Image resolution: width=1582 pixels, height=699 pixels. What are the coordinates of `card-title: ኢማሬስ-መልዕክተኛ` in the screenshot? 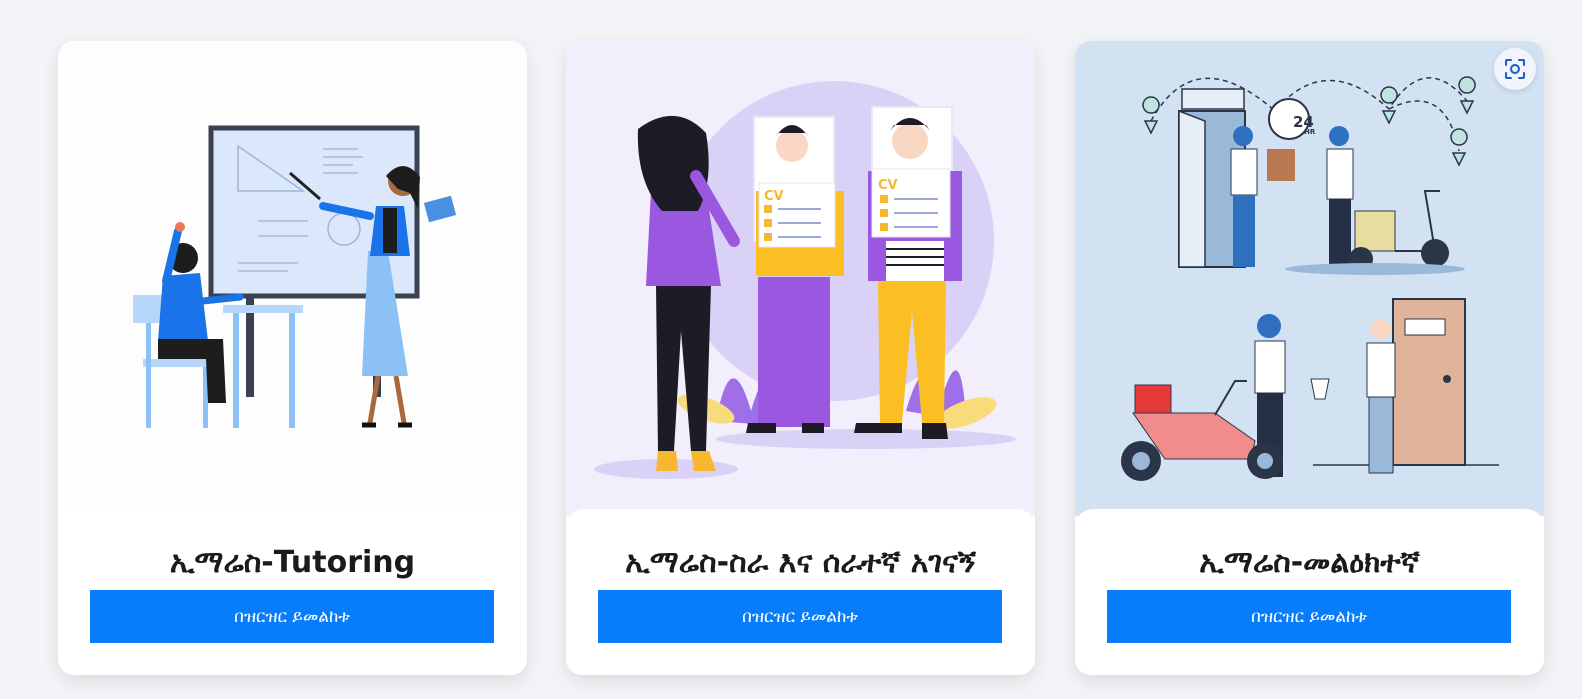 It's located at (1309, 562).